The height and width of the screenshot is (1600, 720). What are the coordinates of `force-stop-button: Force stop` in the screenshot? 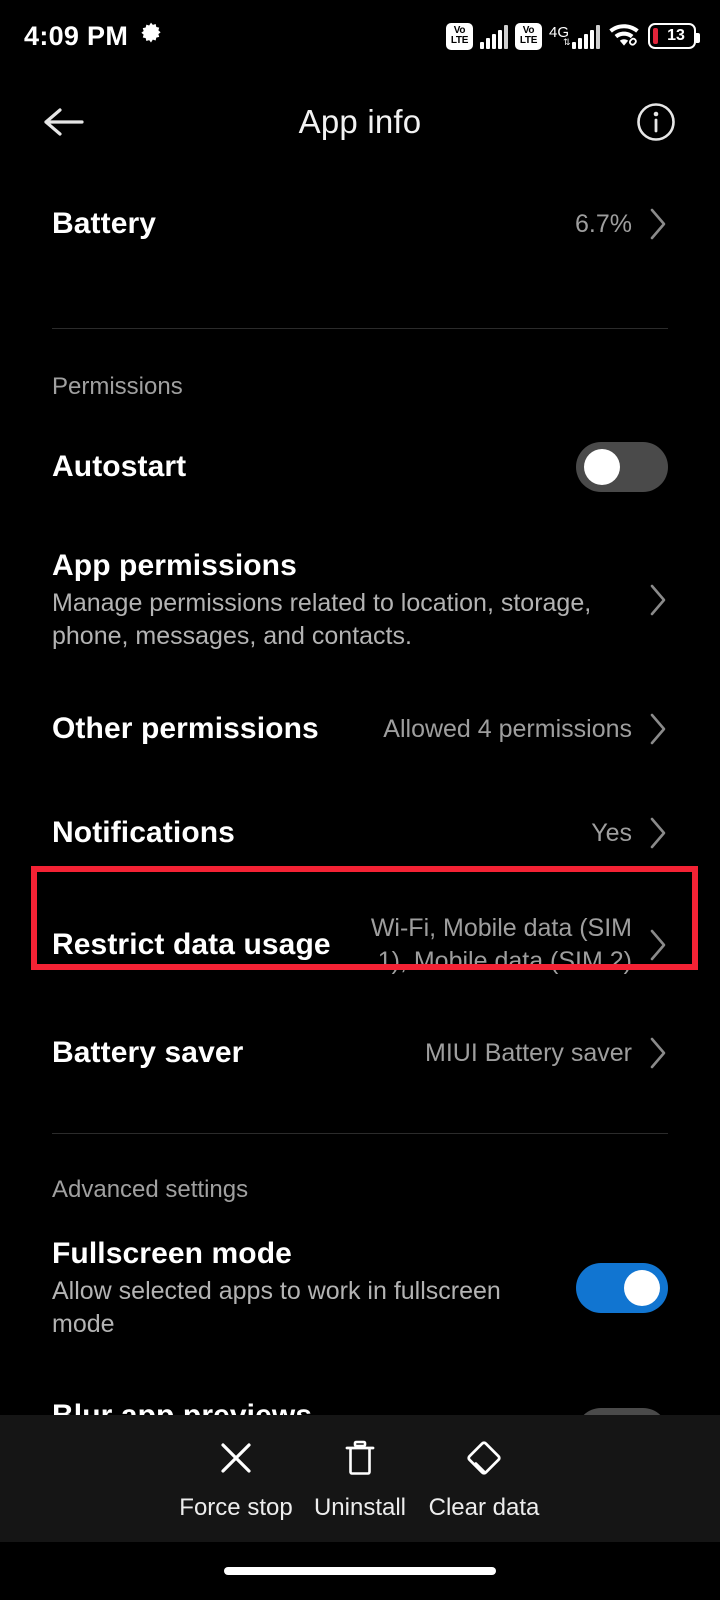 It's located at (236, 1479).